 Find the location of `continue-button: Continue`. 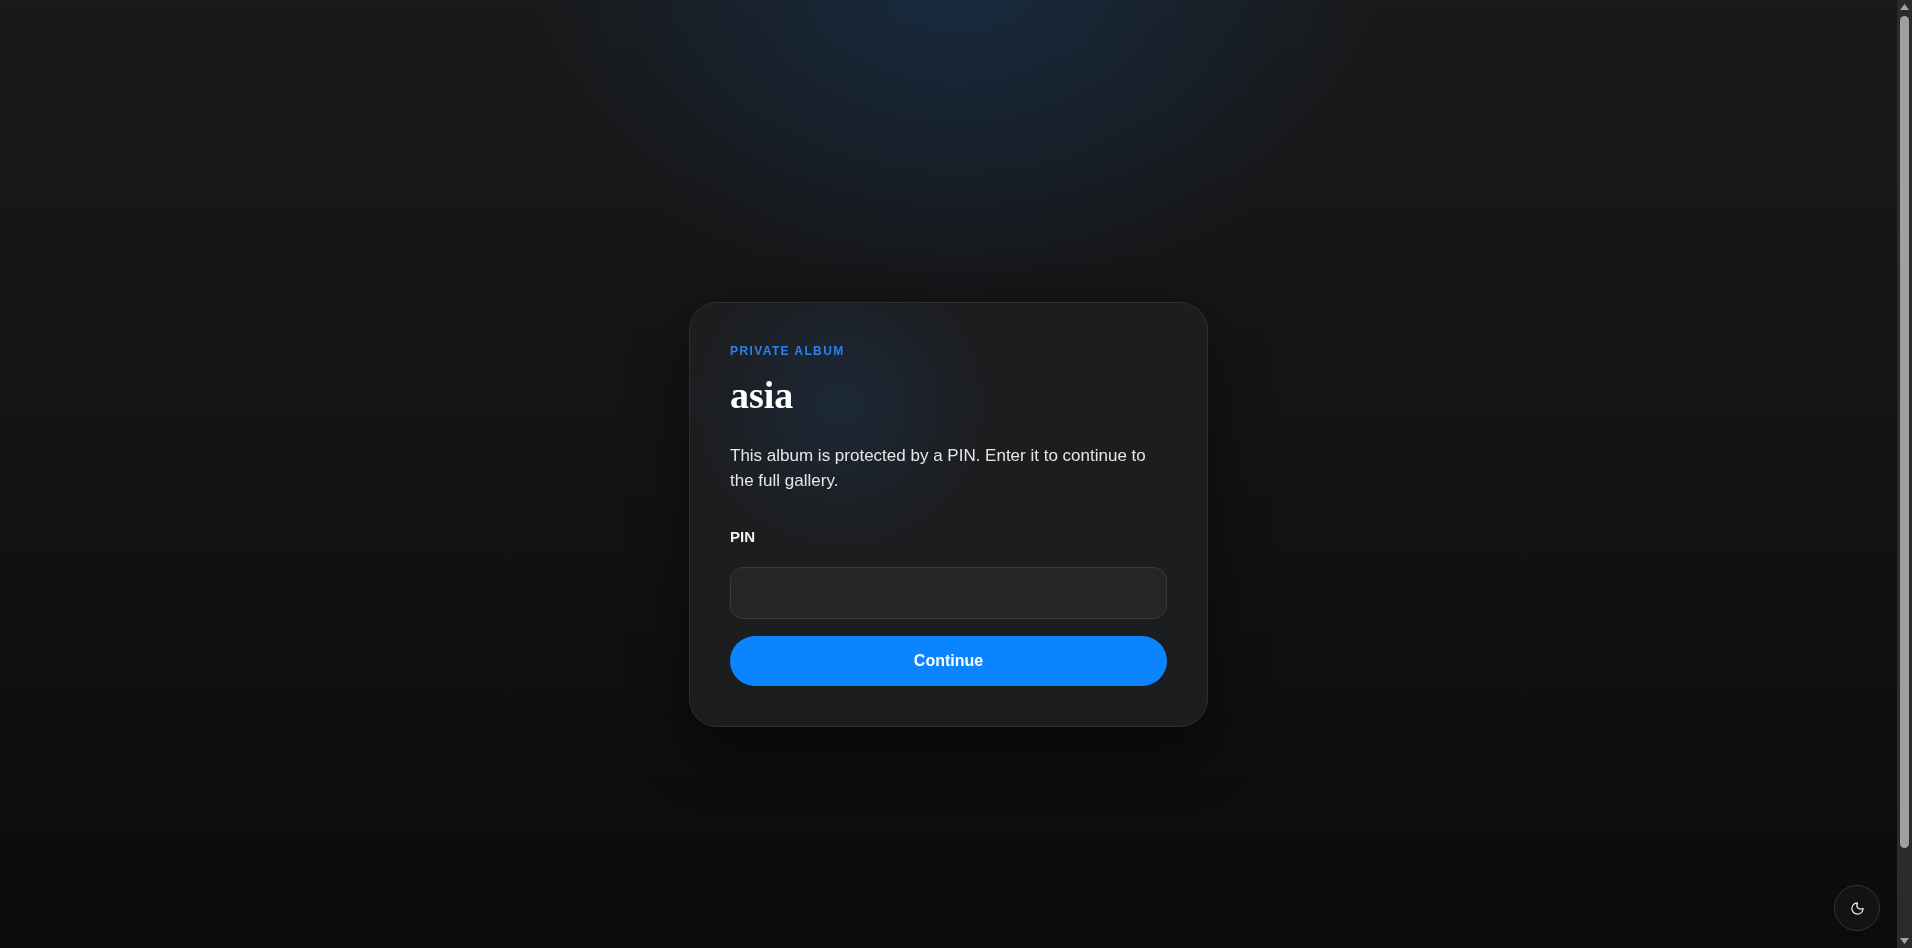

continue-button: Continue is located at coordinates (948, 660).